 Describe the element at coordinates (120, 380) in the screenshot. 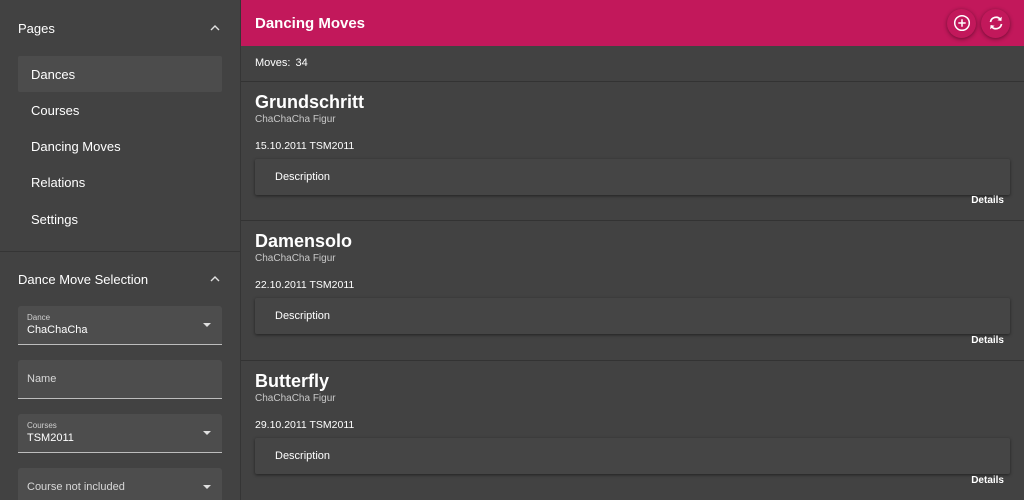

I see `name-input: Name` at that location.